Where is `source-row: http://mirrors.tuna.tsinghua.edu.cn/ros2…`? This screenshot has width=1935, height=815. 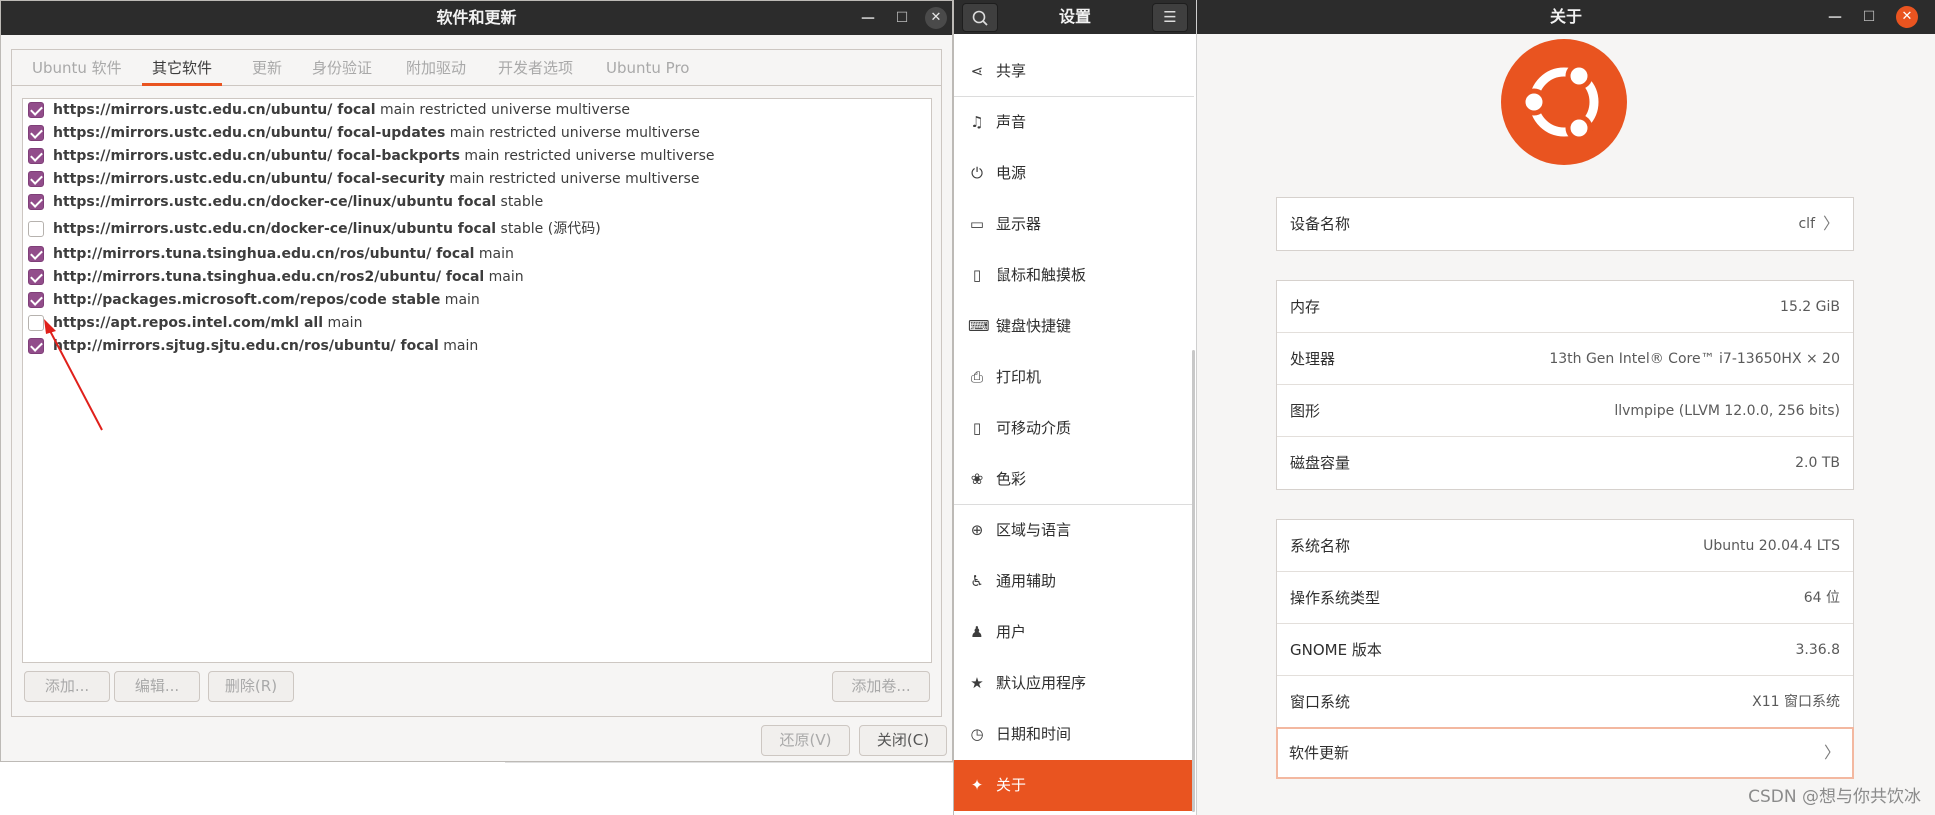
source-row: http://mirrors.tuna.tsinghua.edu.cn/ros2… is located at coordinates (477, 277).